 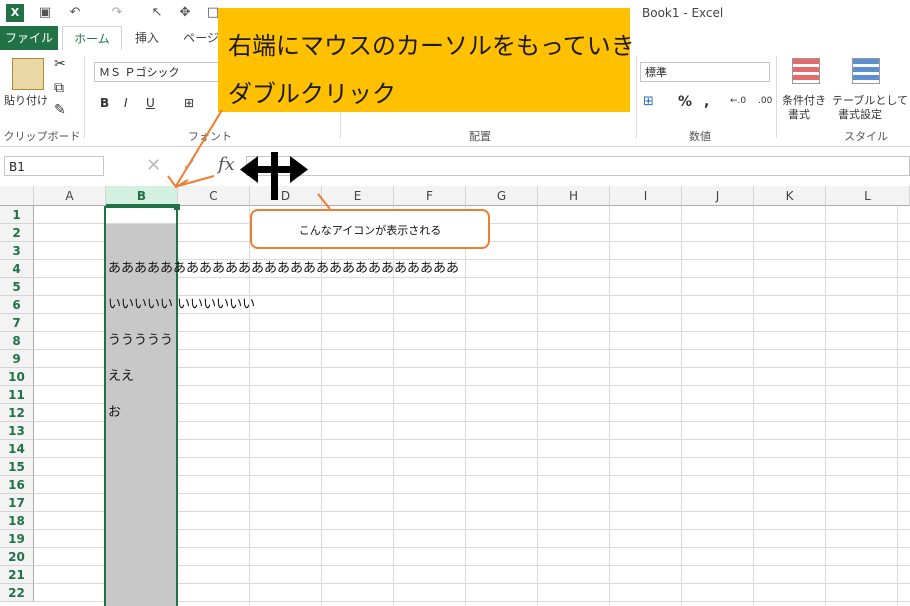 I want to click on callout-box: こんなアイコンが表示される, so click(x=370, y=229).